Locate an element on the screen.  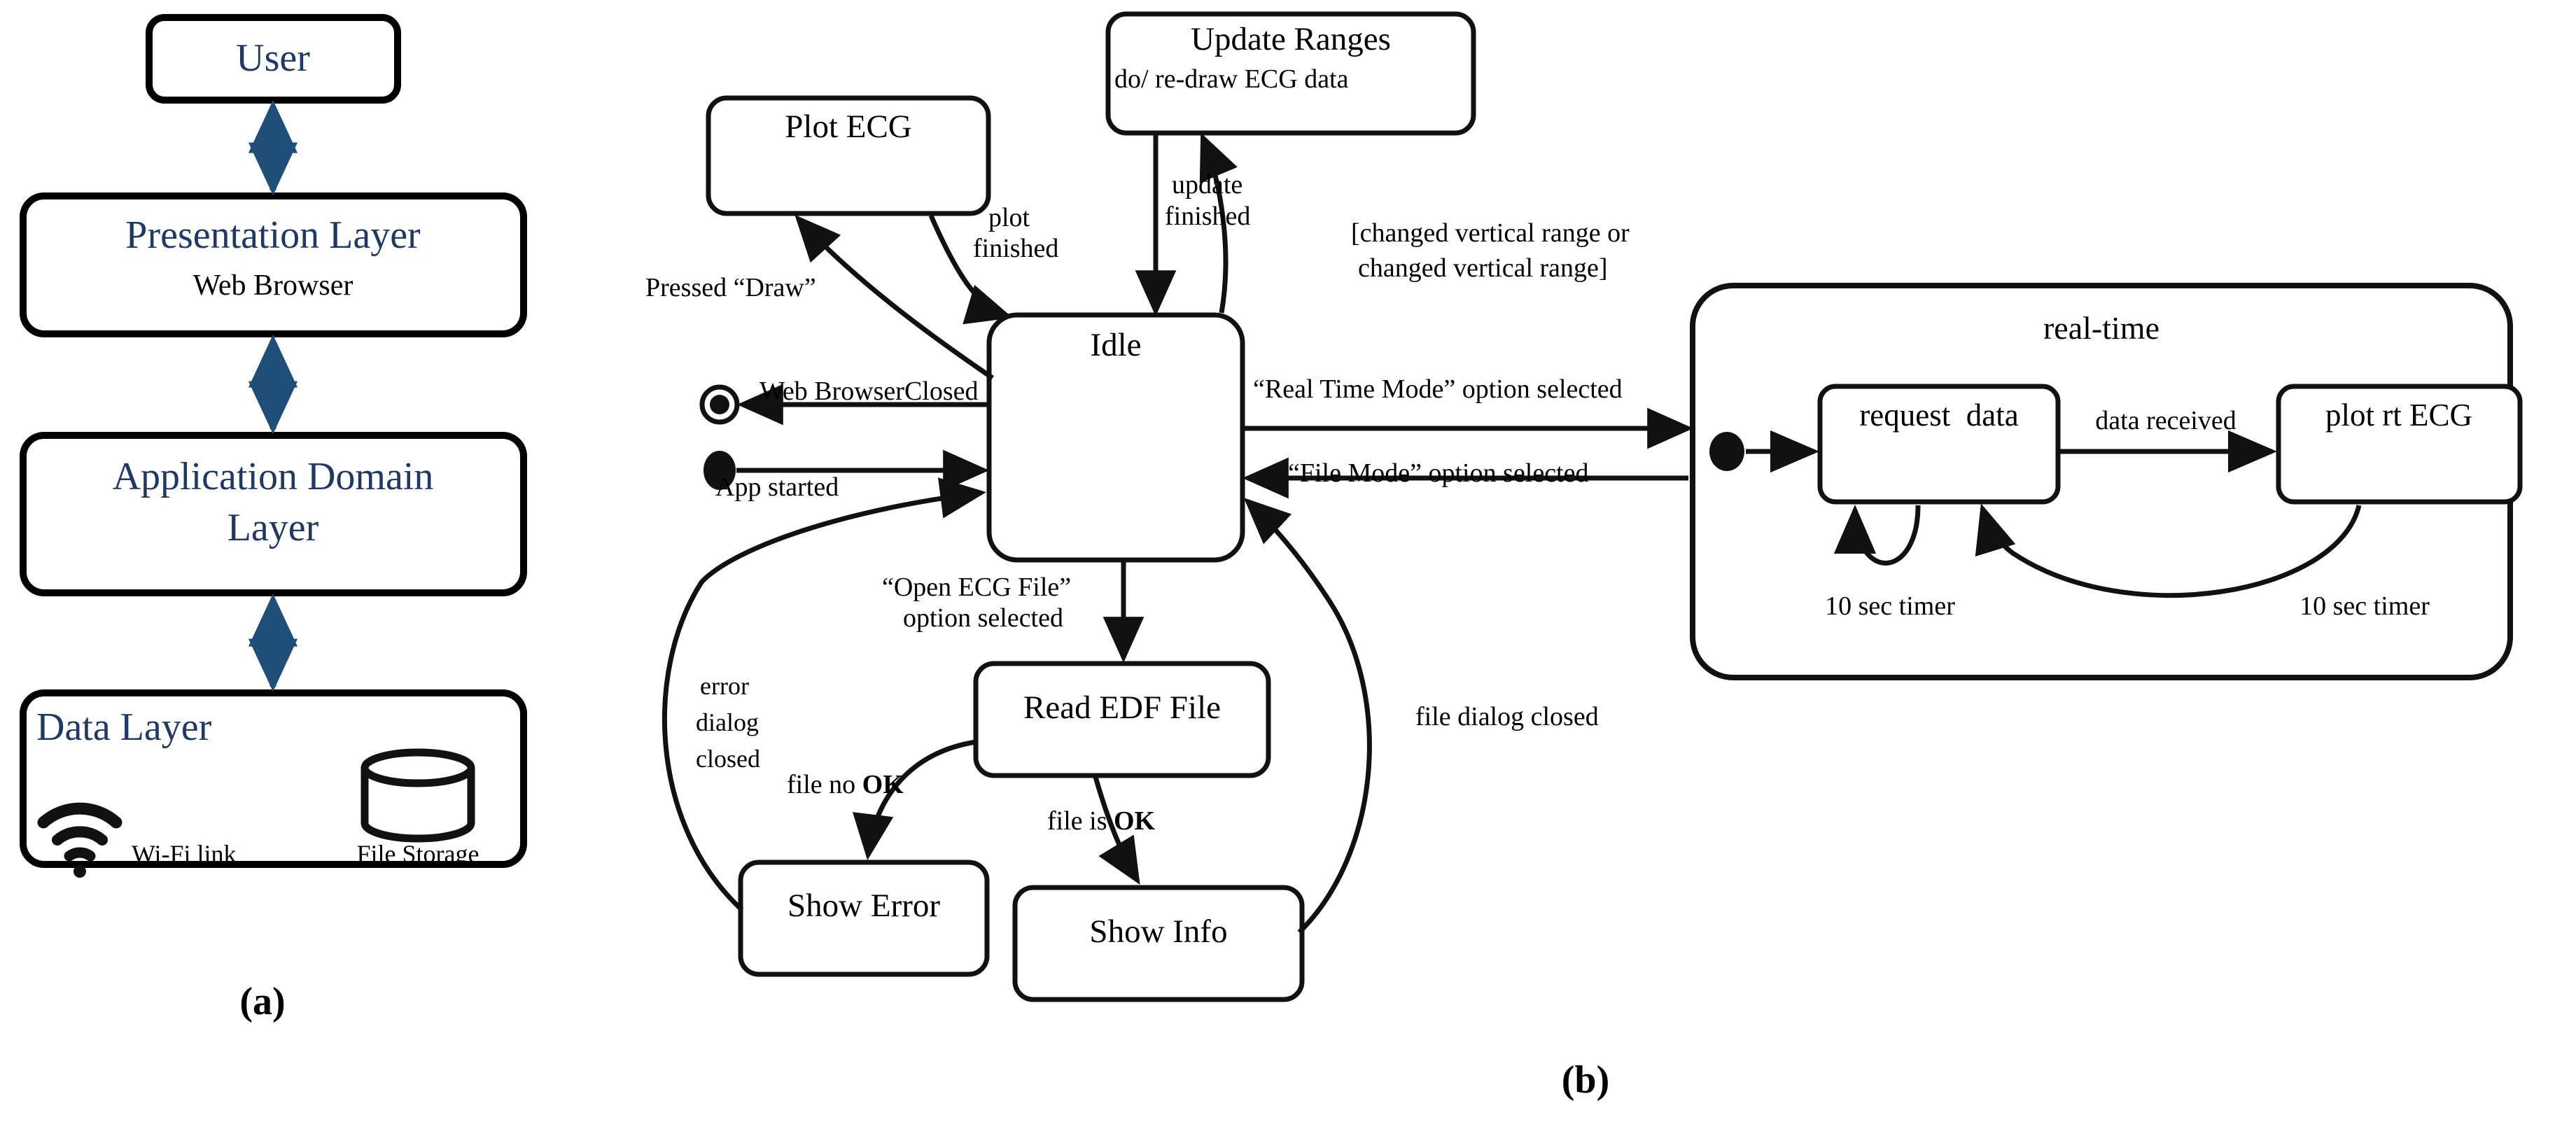
caption-a: (a) is located at coordinates (262, 1001).